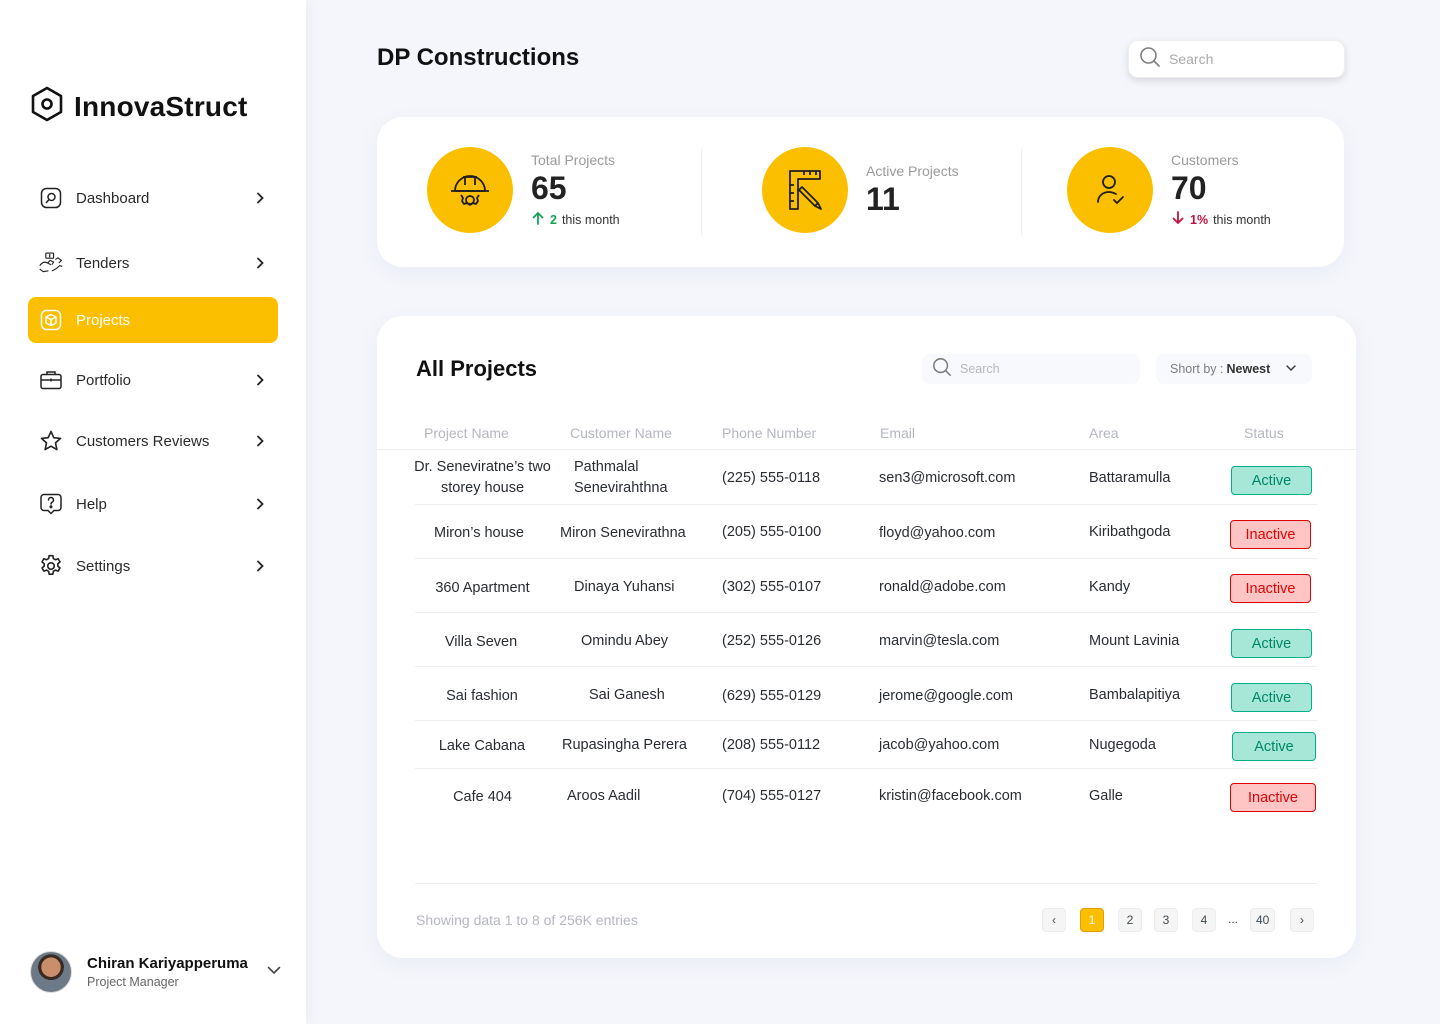 The height and width of the screenshot is (1024, 1440). Describe the element at coordinates (523, 190) in the screenshot. I see `stat-total-projects: Total Projects 65 2 this month` at that location.